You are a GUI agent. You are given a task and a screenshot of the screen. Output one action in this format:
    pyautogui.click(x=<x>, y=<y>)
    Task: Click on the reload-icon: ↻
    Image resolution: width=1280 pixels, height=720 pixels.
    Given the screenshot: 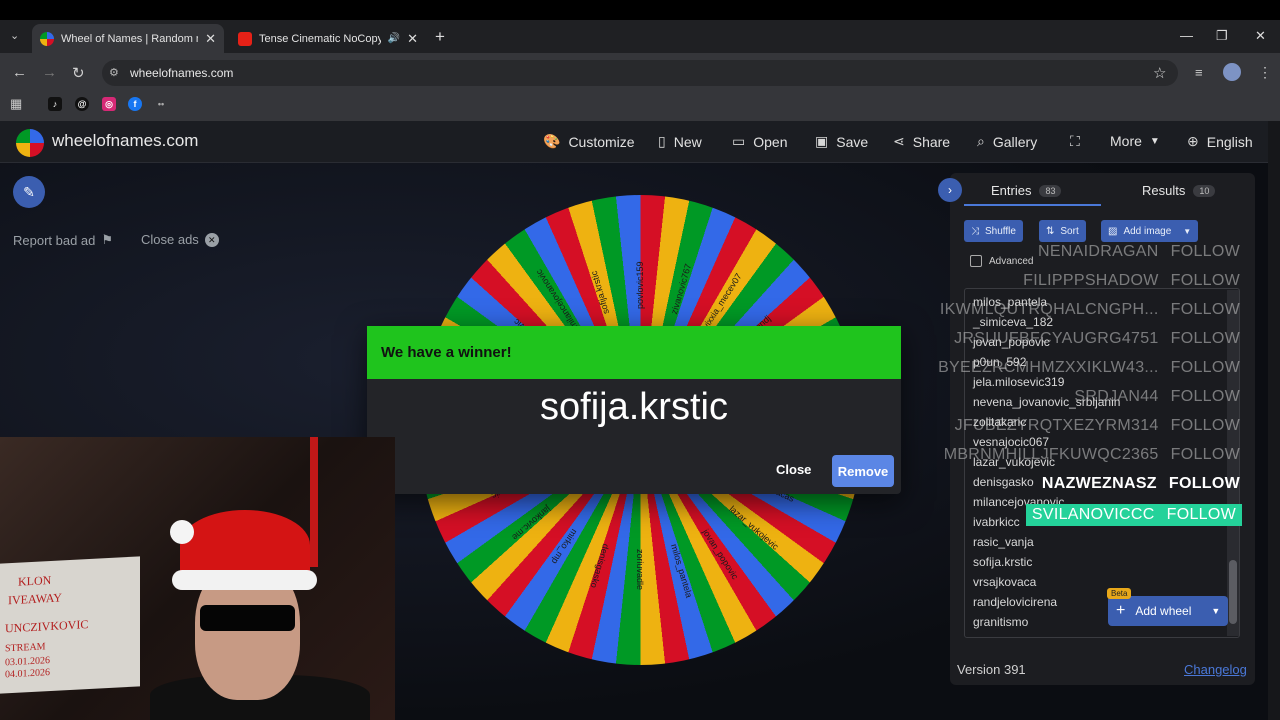 What is the action you would take?
    pyautogui.click(x=78, y=73)
    